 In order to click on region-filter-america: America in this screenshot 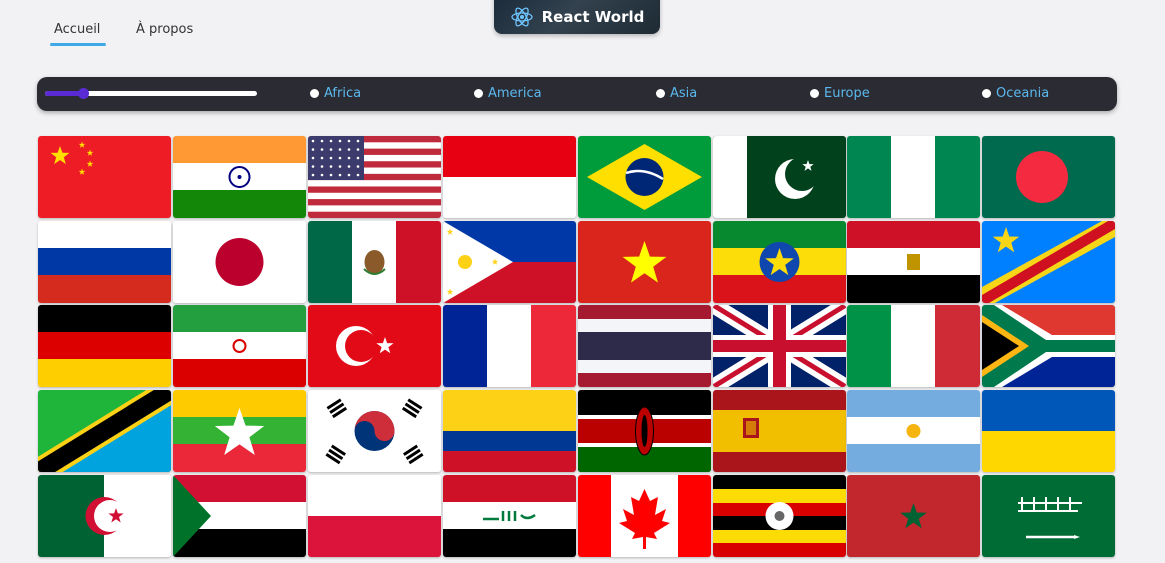, I will do `click(508, 93)`.